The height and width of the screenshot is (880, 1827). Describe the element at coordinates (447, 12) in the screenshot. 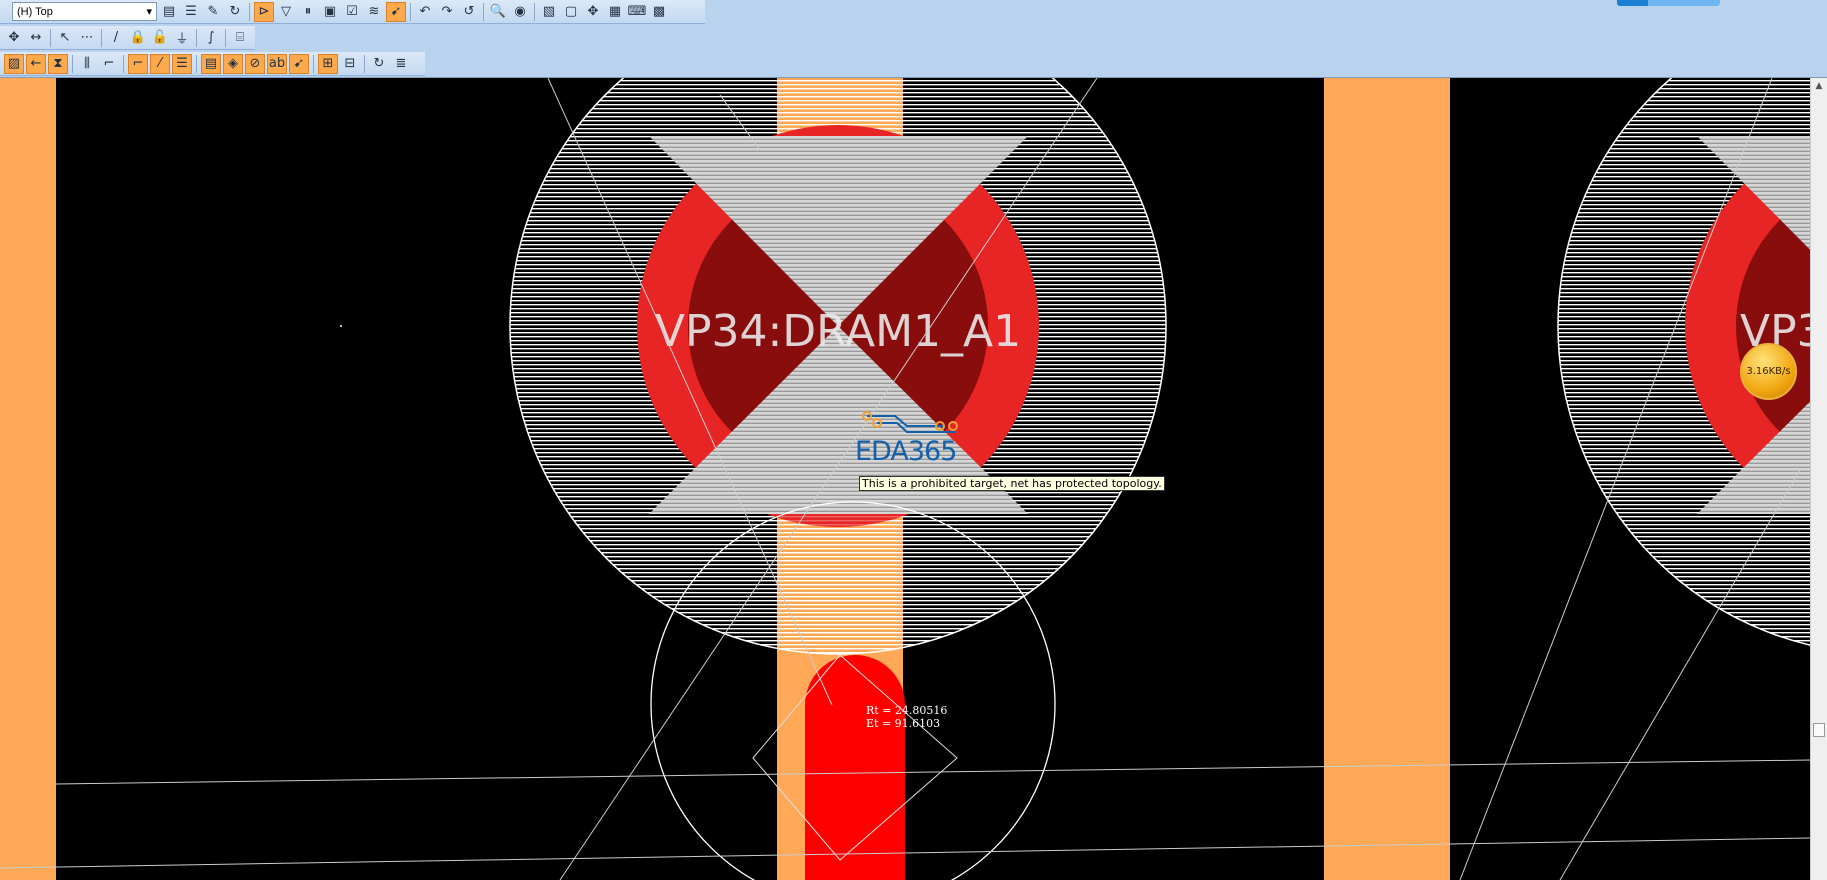

I see `redo-icon: ↷` at that location.